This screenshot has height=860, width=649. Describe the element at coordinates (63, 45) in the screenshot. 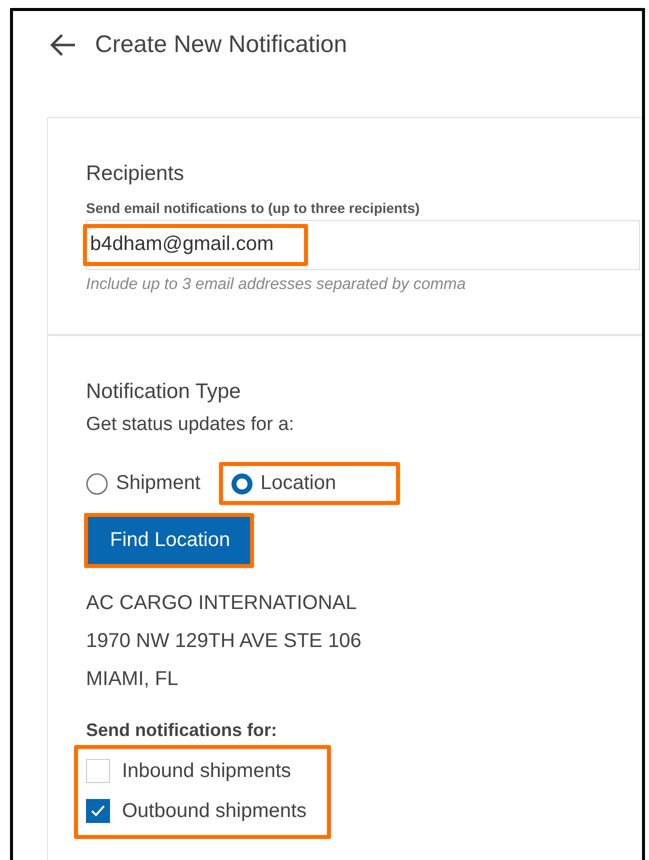

I see `back-arrow-icon` at that location.